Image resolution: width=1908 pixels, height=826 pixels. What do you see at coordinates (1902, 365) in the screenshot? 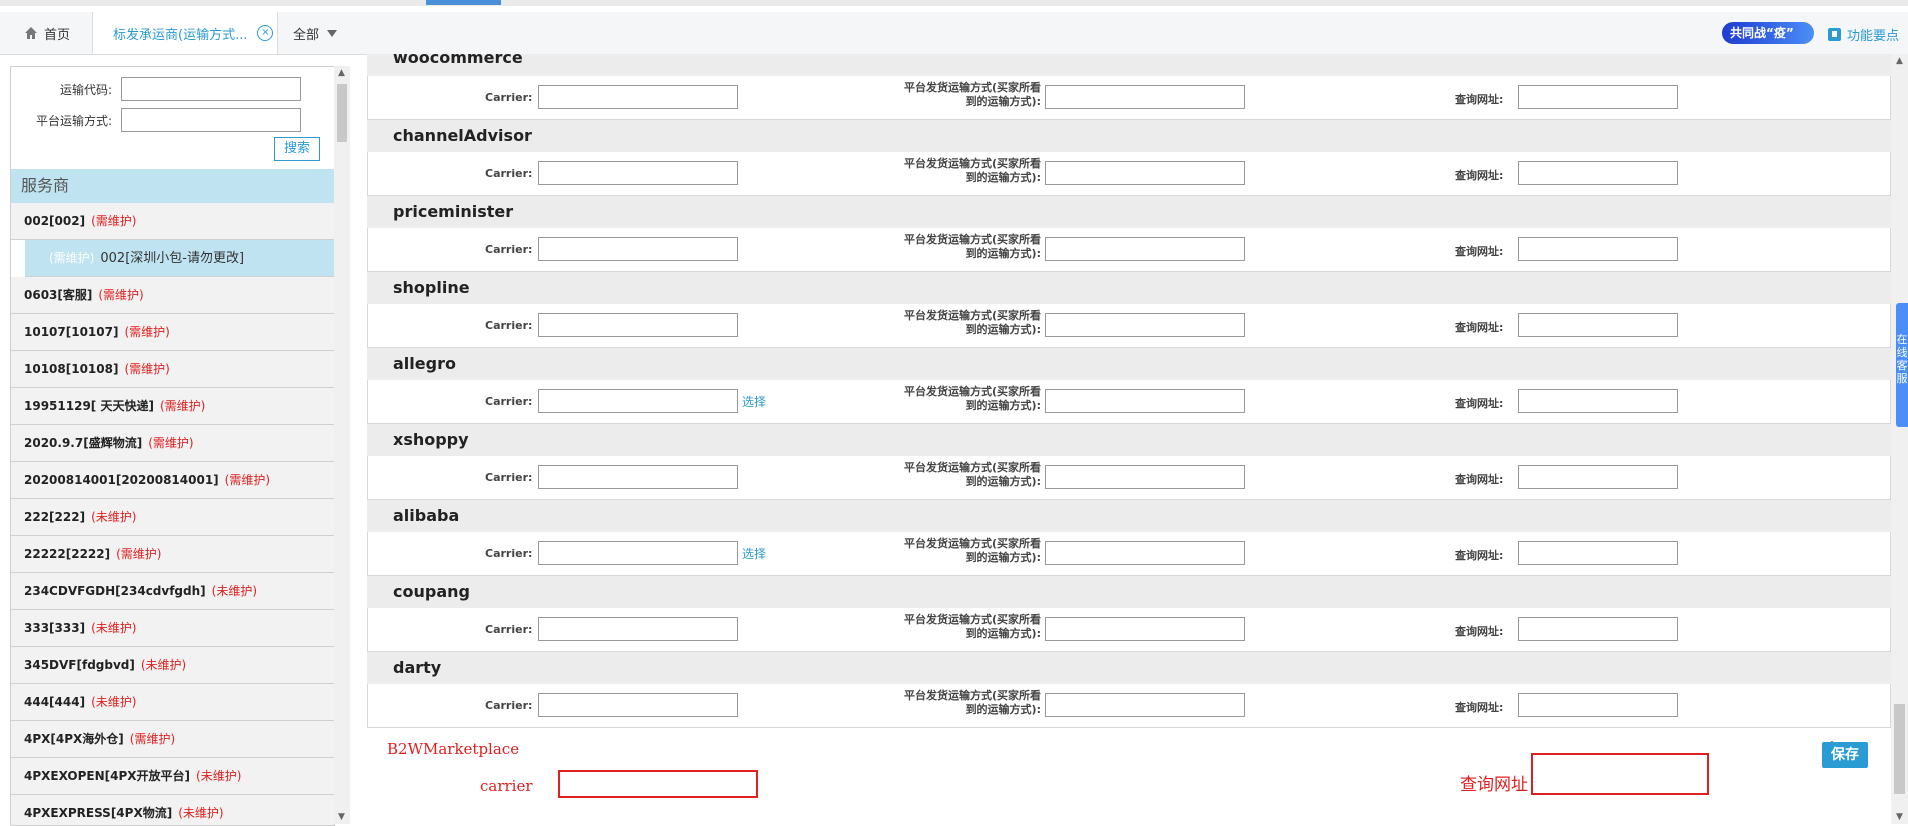
I see `online-service-tab: 在线客服` at bounding box center [1902, 365].